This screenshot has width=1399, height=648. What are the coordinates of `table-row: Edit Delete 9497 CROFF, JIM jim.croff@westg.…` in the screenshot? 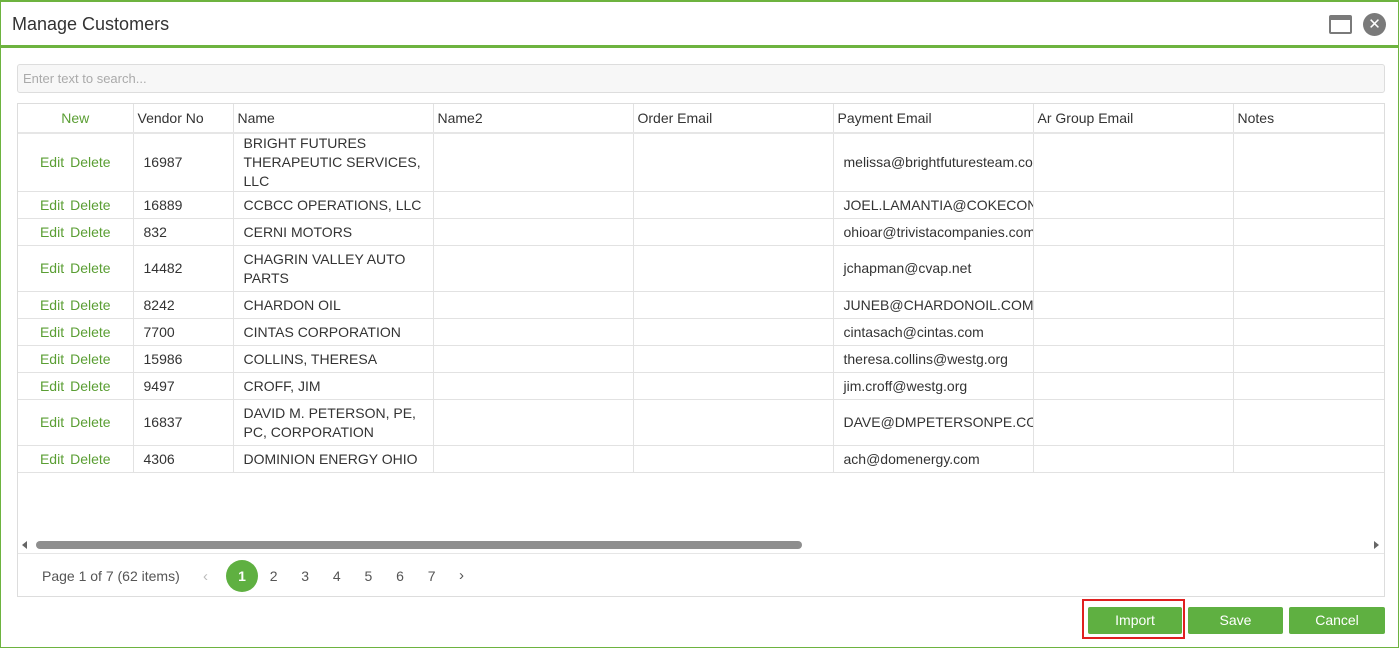 It's located at (701, 386).